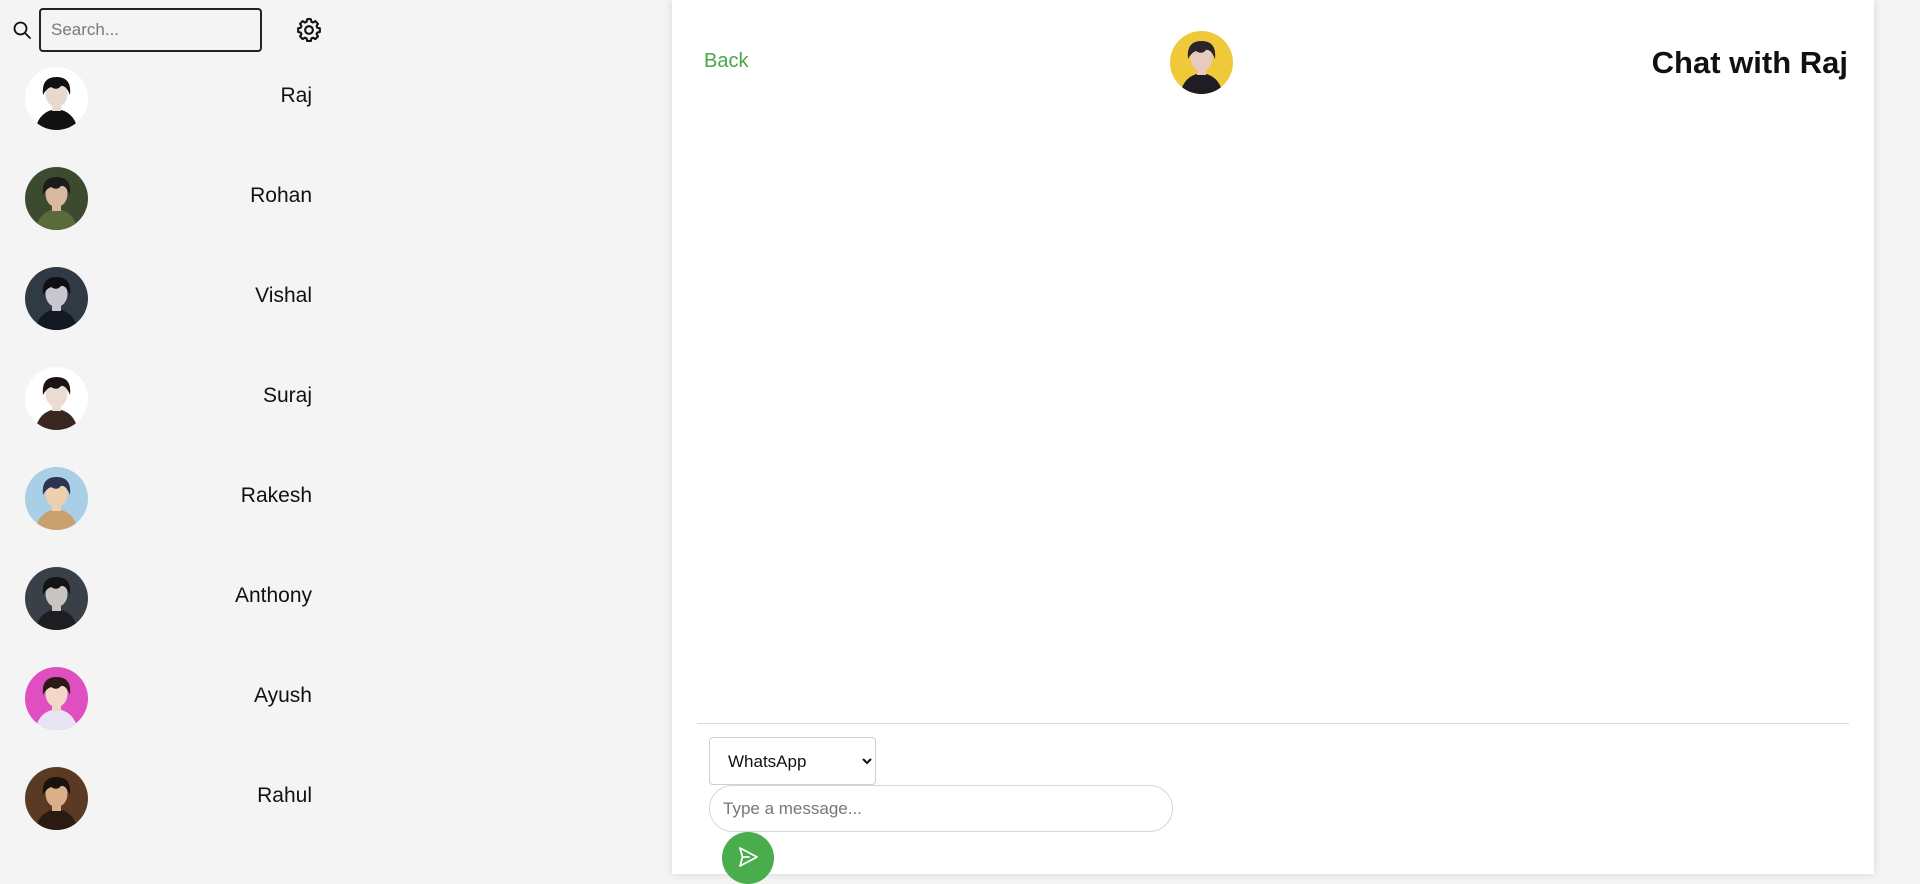  What do you see at coordinates (284, 795) in the screenshot?
I see `contact-name: Rahul` at bounding box center [284, 795].